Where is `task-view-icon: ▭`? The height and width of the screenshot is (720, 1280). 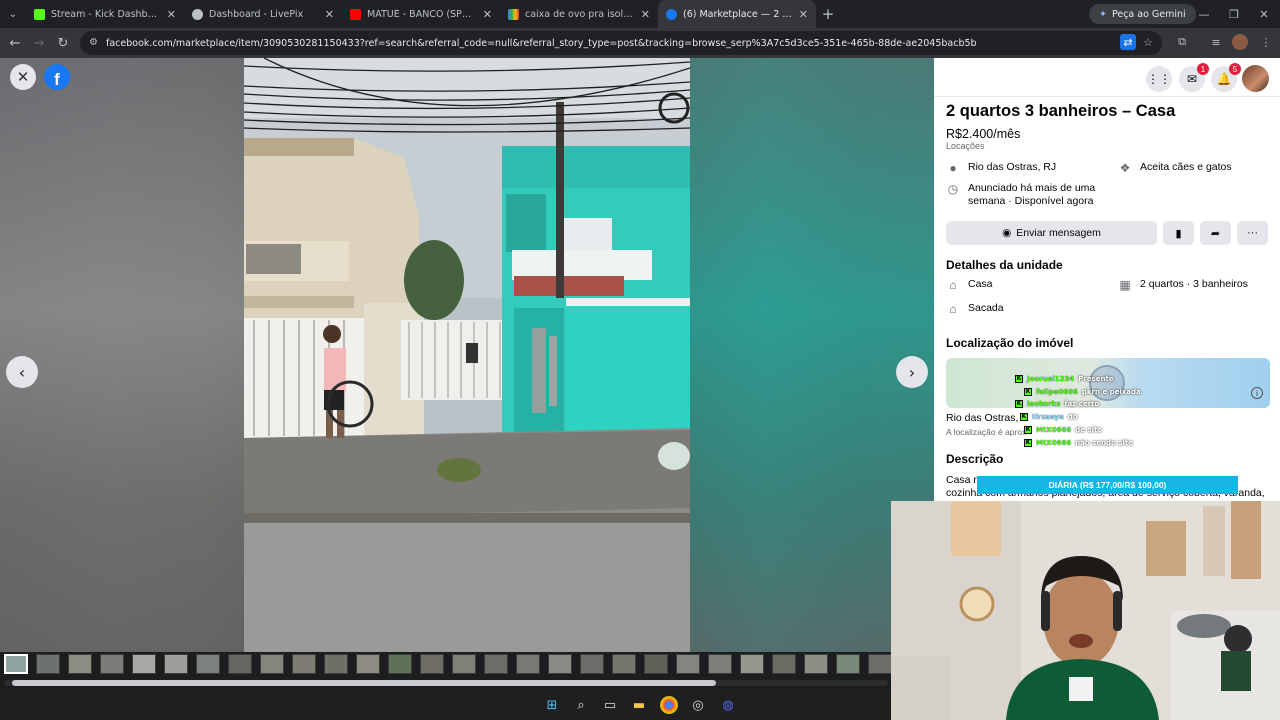 task-view-icon: ▭ is located at coordinates (610, 705).